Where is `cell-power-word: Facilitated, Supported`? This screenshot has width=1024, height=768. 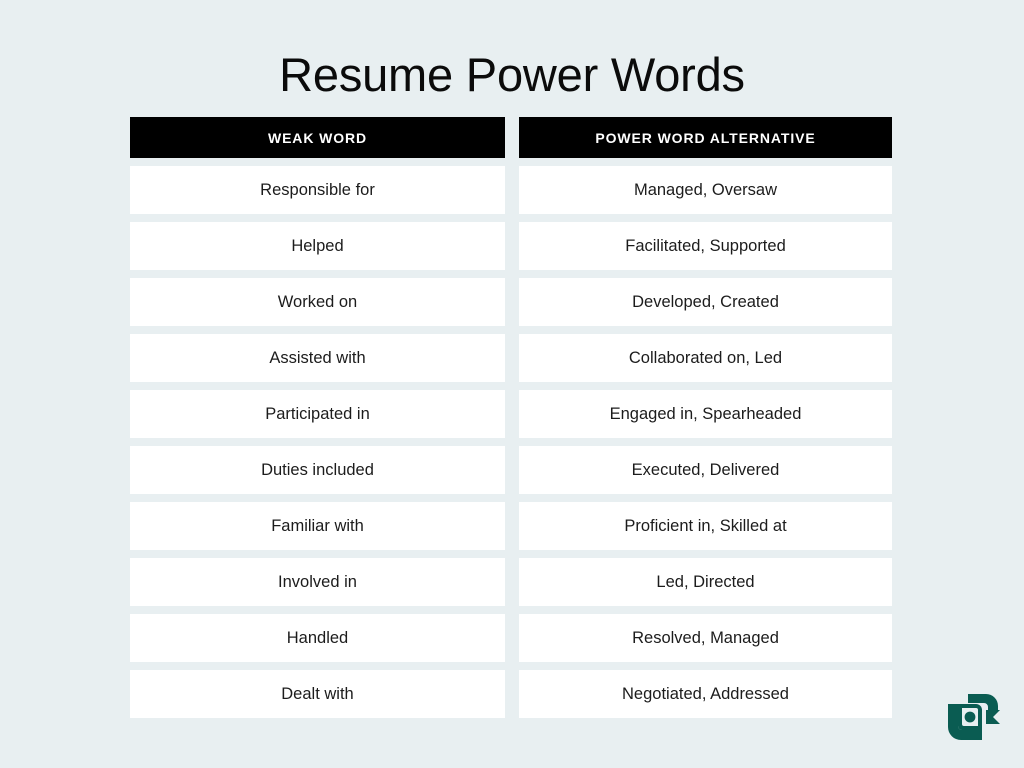 cell-power-word: Facilitated, Supported is located at coordinates (705, 245).